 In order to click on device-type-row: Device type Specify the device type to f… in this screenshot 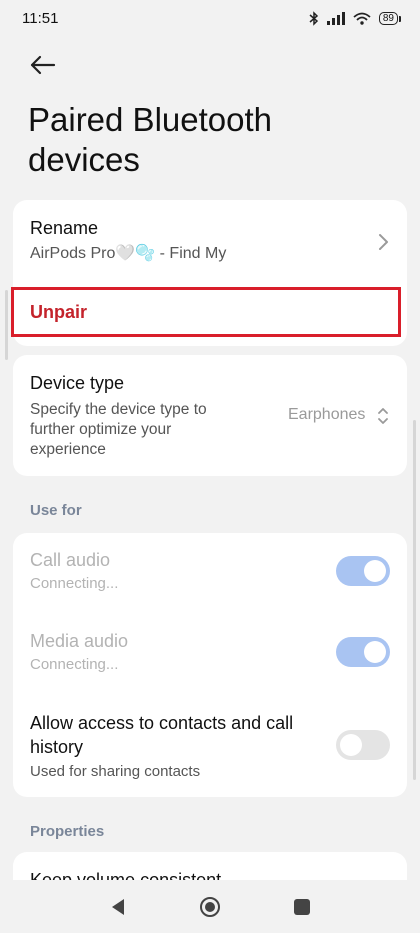, I will do `click(210, 415)`.